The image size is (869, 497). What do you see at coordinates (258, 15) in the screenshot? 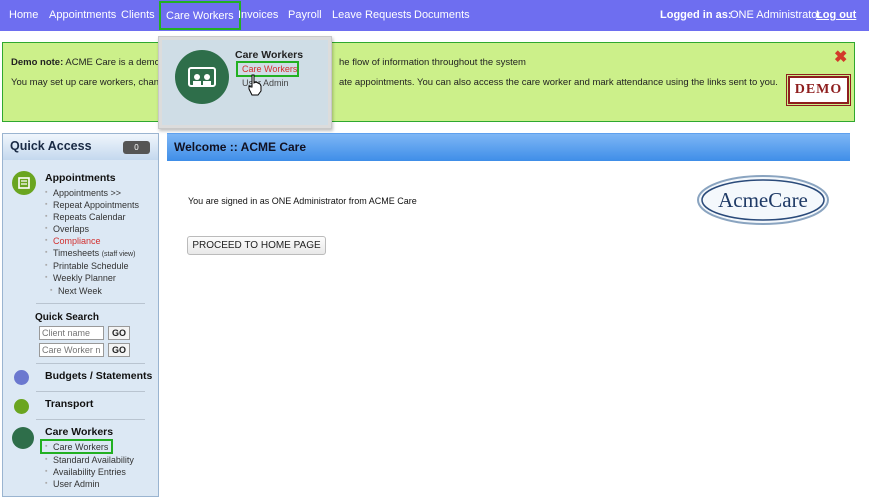
I see `nav-invoices: Invoices` at bounding box center [258, 15].